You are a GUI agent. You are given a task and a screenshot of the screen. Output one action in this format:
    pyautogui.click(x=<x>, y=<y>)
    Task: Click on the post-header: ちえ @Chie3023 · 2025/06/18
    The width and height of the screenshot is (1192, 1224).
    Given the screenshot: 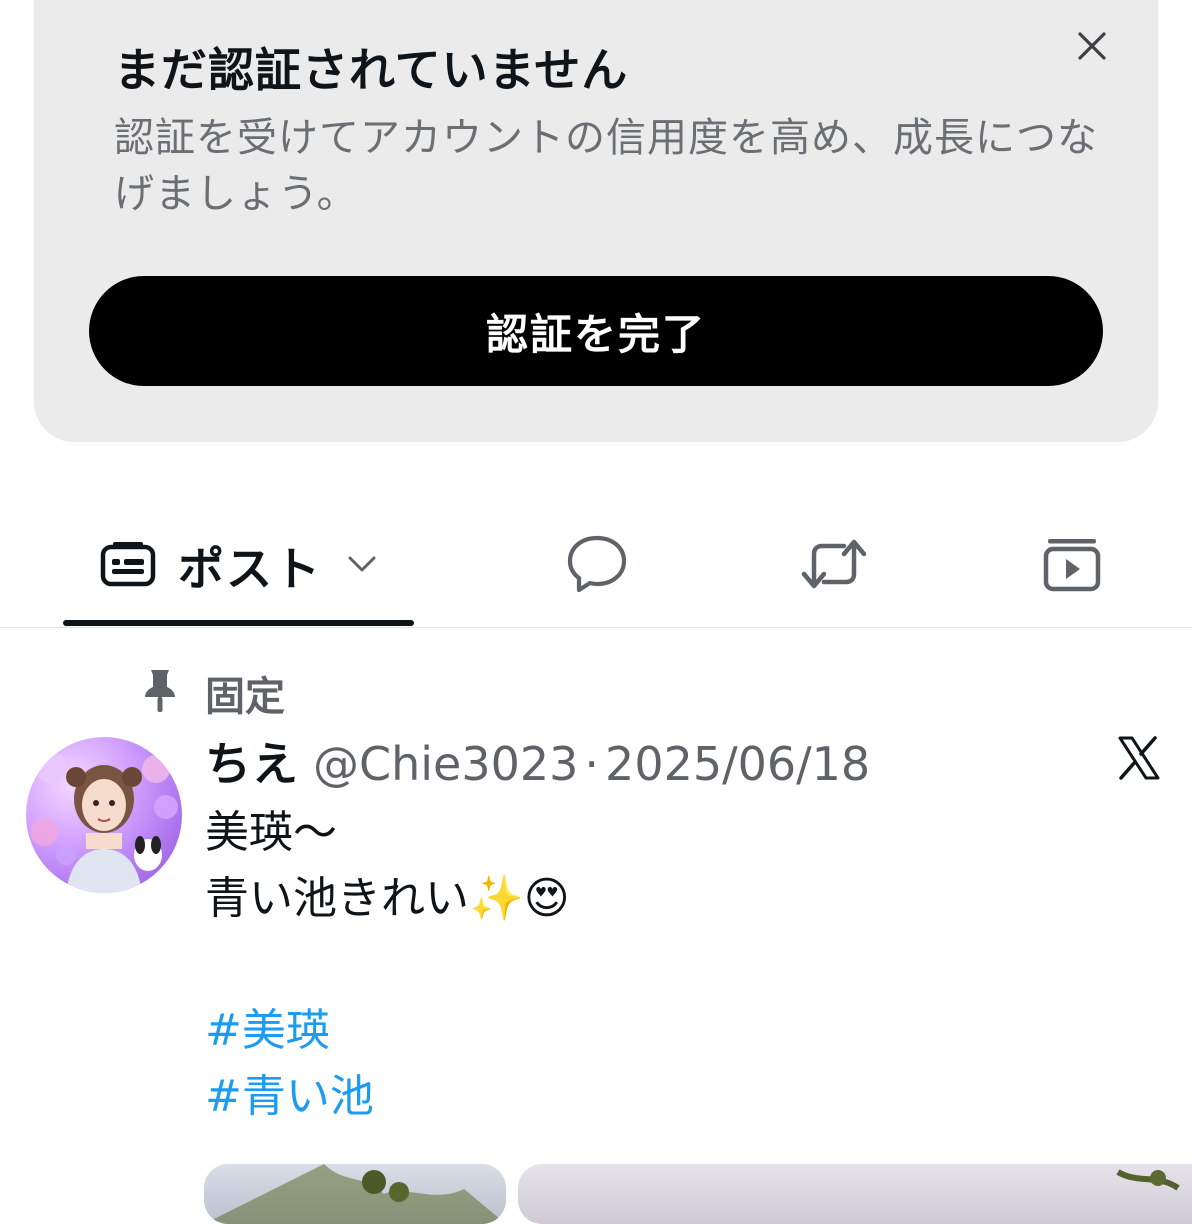 What is the action you would take?
    pyautogui.click(x=537, y=759)
    